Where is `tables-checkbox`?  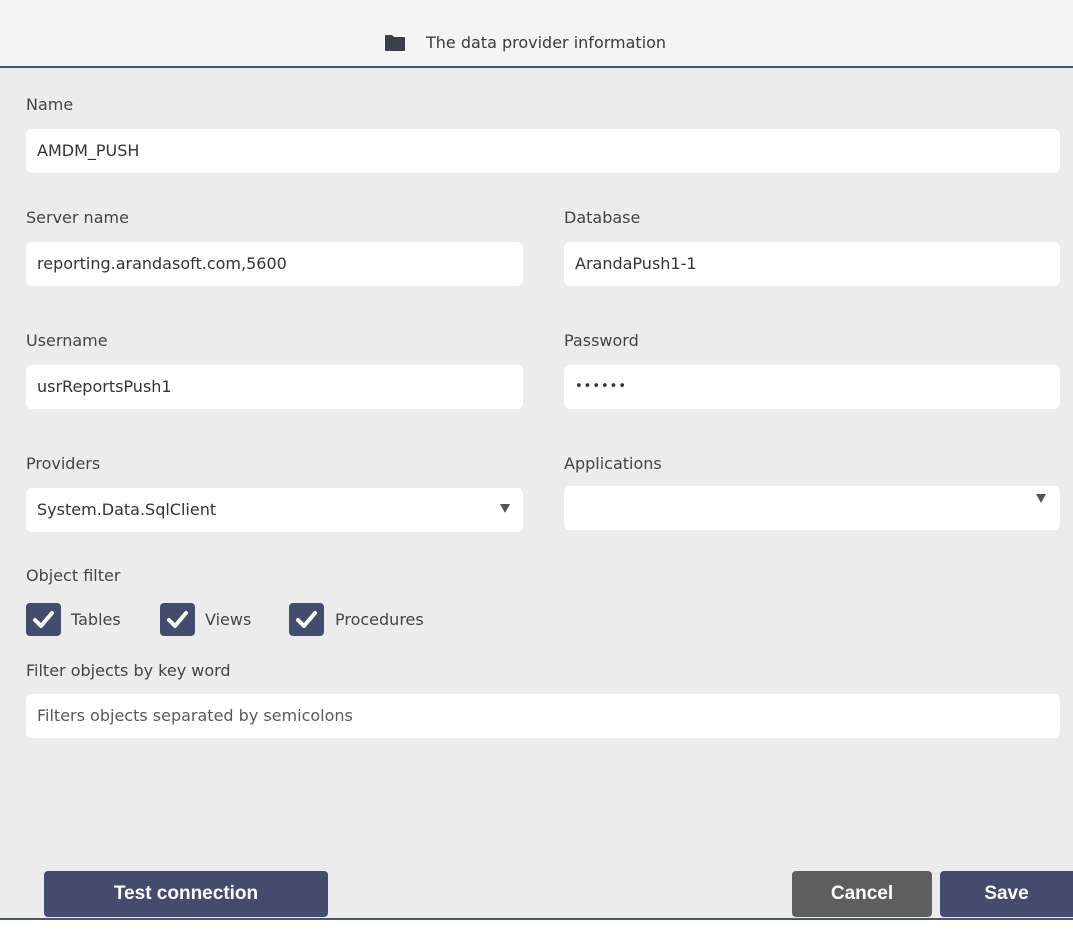 tables-checkbox is located at coordinates (43, 619).